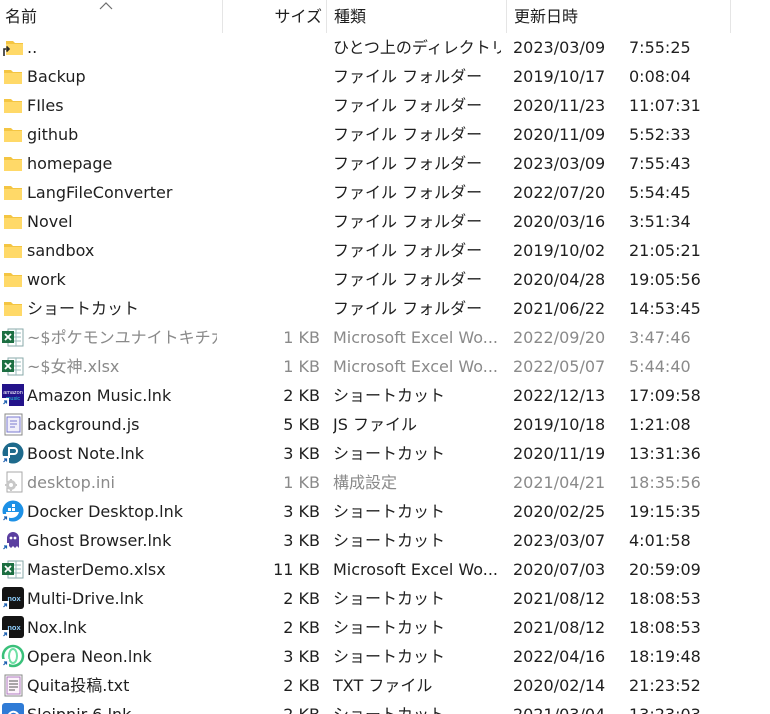 The width and height of the screenshot is (770, 714). What do you see at coordinates (566, 707) in the screenshot?
I see `file-date: 2021/03/04` at bounding box center [566, 707].